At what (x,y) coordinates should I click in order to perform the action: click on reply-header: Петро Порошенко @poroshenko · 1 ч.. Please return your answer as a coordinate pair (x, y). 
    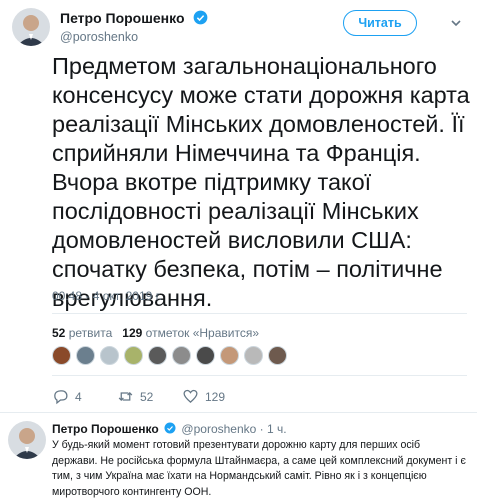
    Looking at the image, I should click on (169, 429).